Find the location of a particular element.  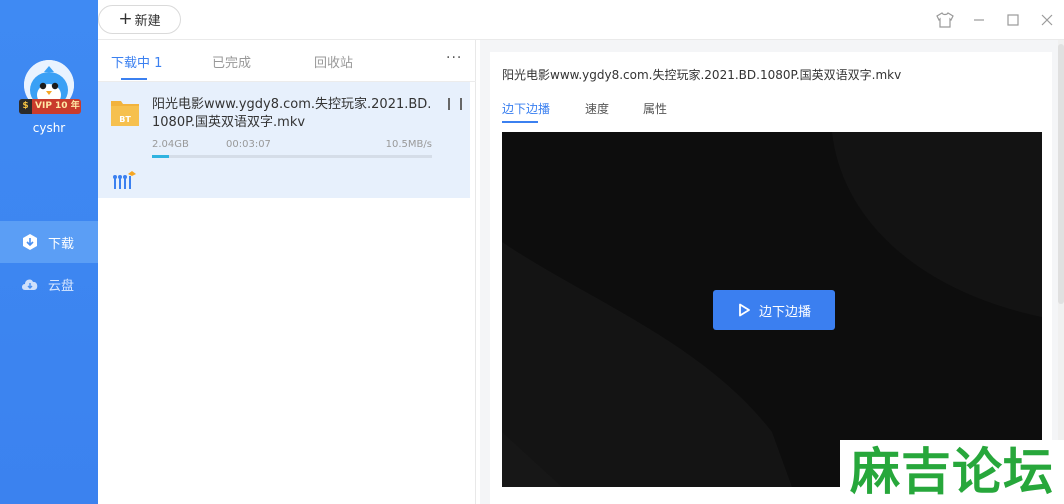

detail-scrollbar is located at coordinates (1061, 272).